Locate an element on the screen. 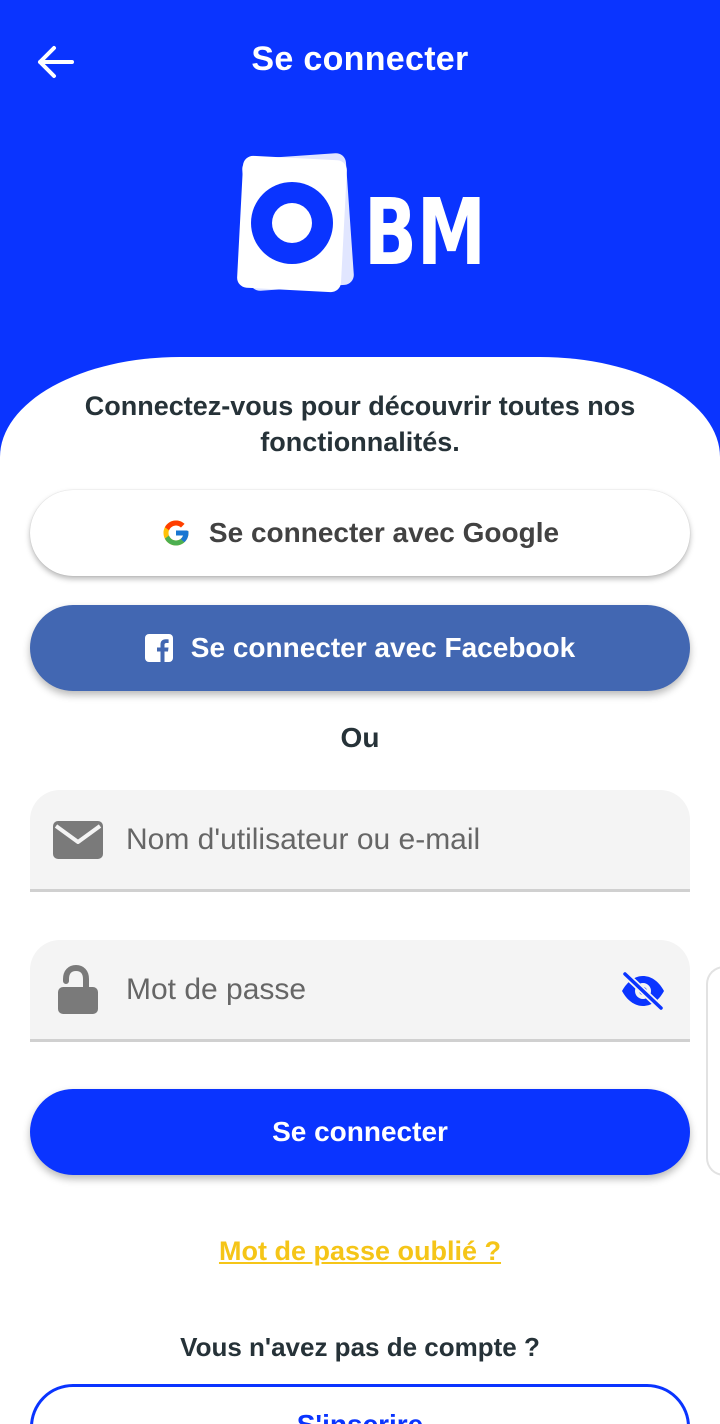  register-button: S'inscrire is located at coordinates (360, 1404).